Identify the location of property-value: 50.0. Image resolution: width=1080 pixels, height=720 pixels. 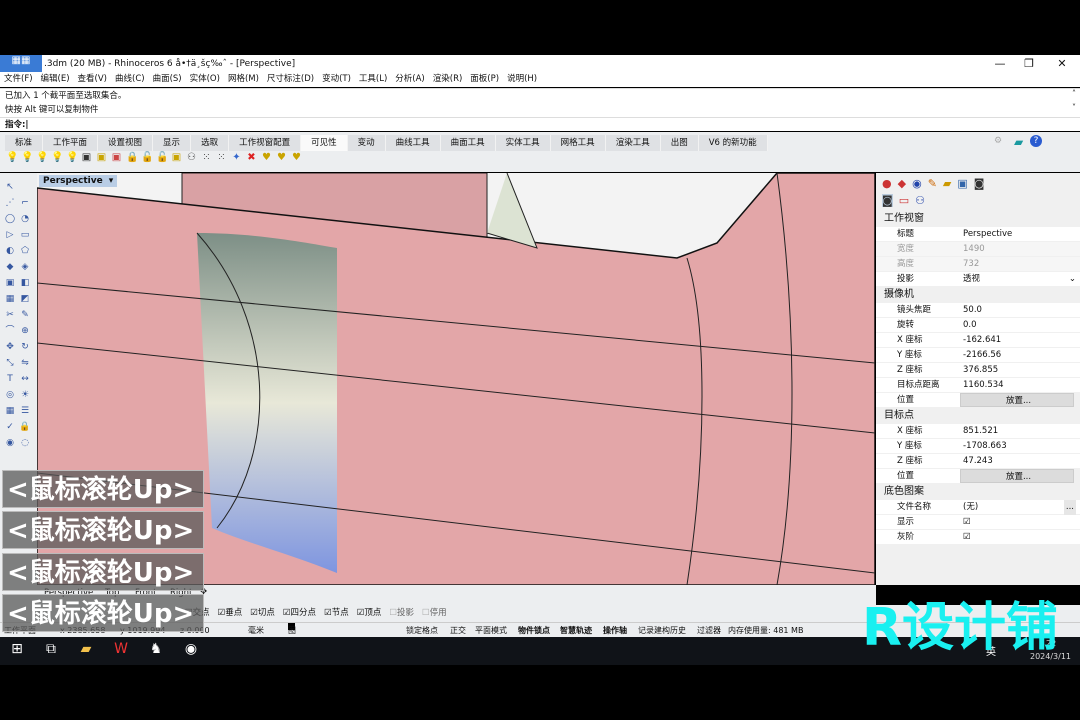
(1020, 310).